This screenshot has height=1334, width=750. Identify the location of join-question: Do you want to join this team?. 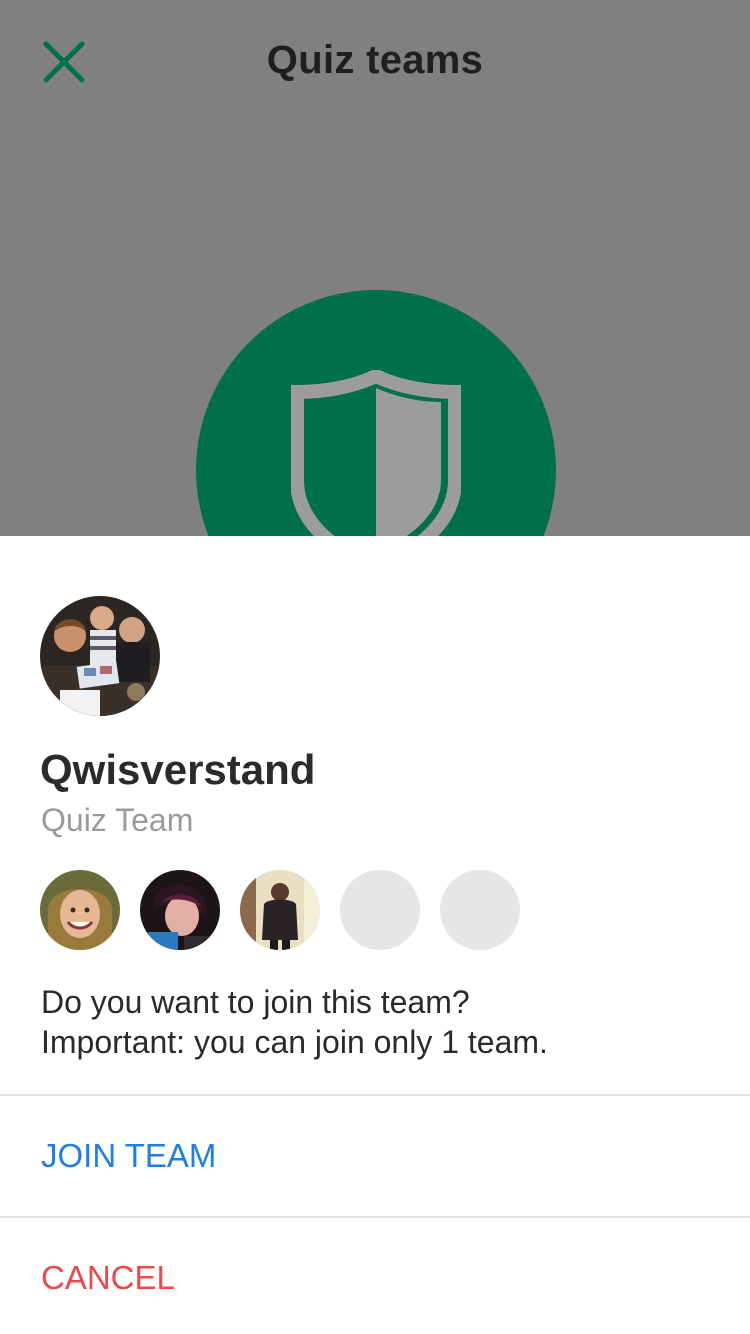
(255, 1002).